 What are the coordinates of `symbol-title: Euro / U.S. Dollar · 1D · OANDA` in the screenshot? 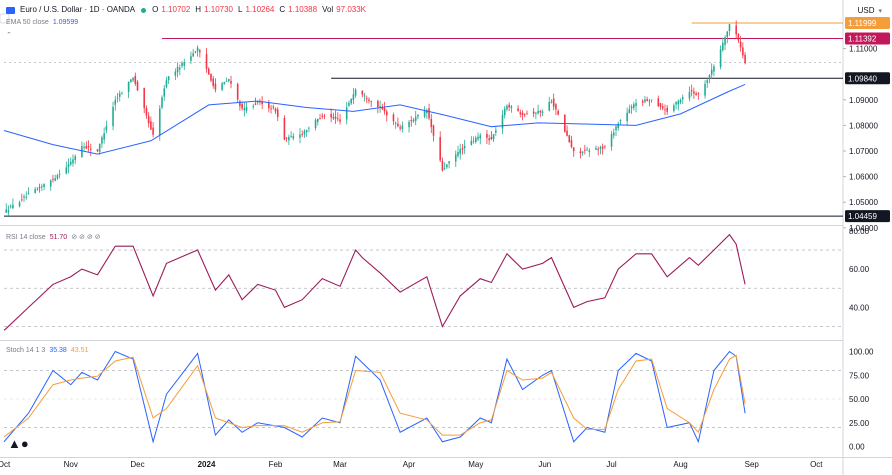 It's located at (77, 10).